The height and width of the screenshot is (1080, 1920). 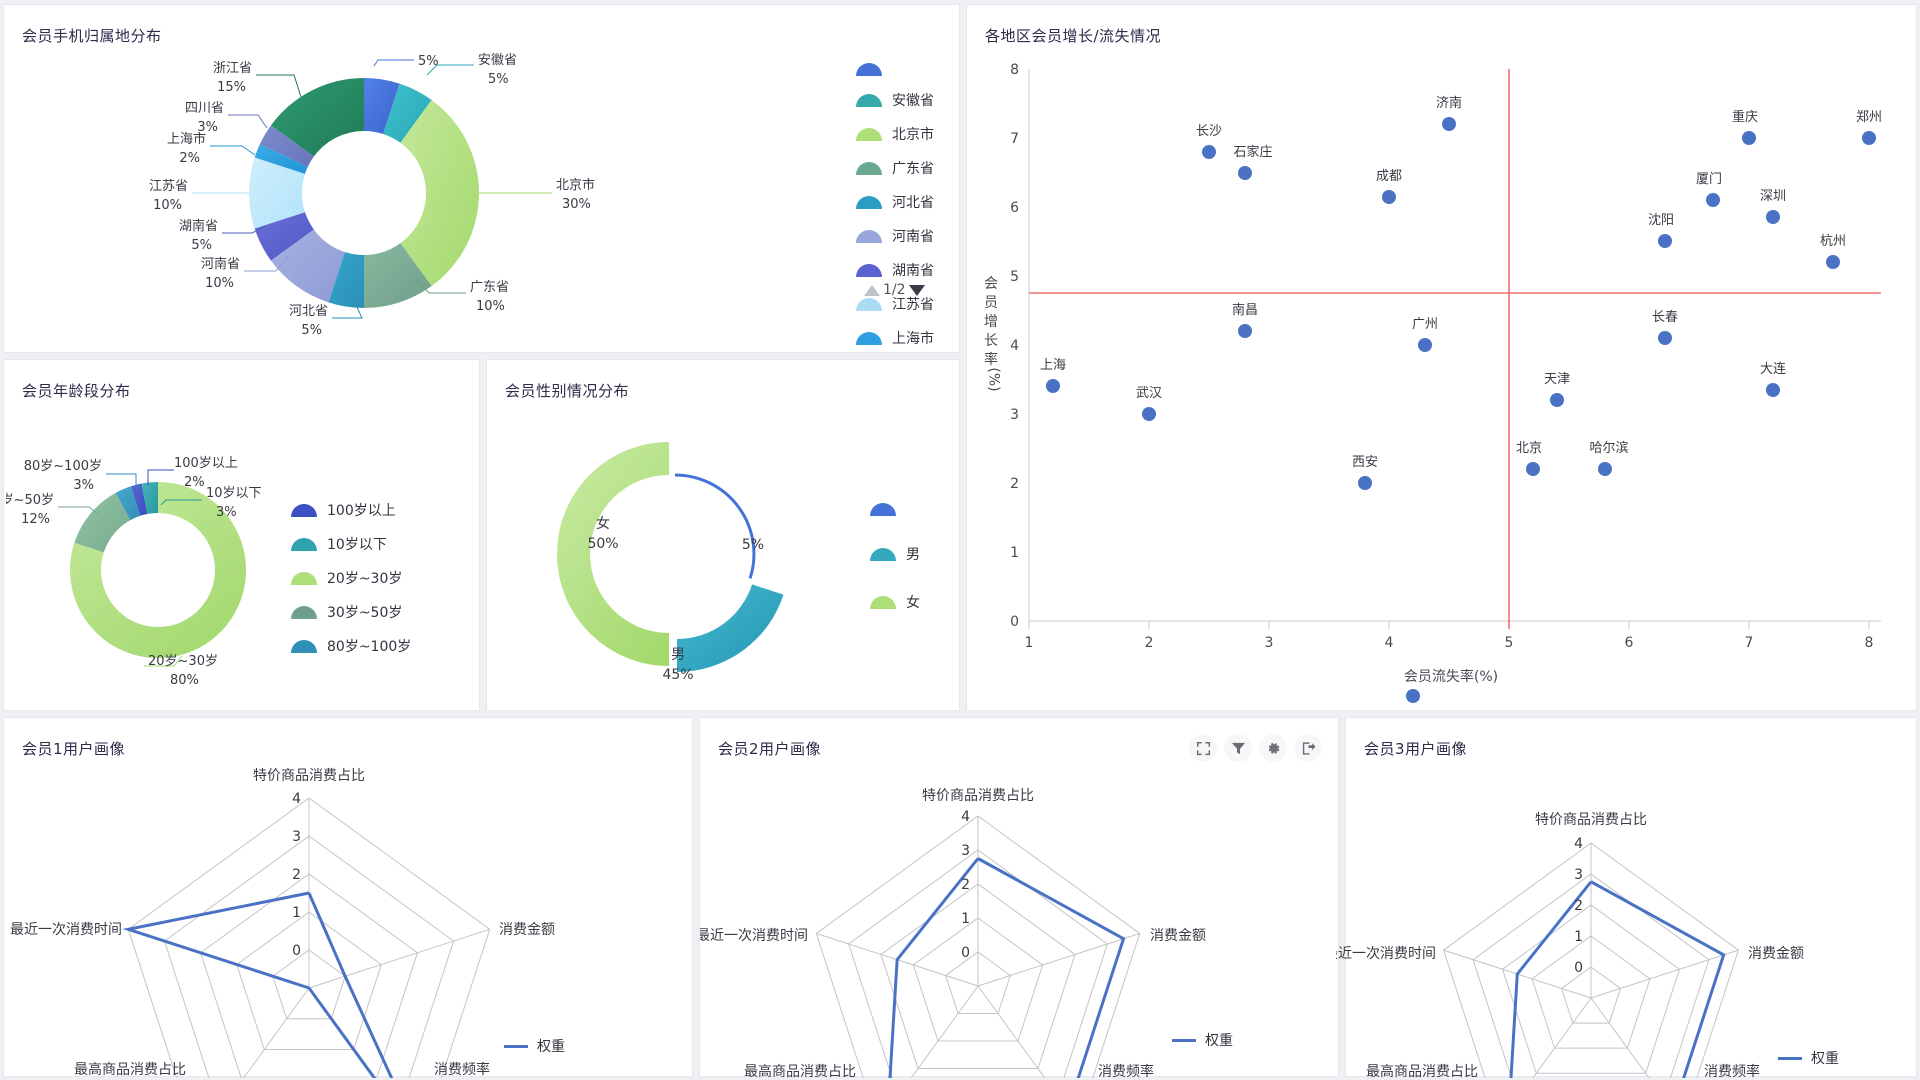 What do you see at coordinates (965, 953) in the screenshot?
I see `radar-tick-0: 0` at bounding box center [965, 953].